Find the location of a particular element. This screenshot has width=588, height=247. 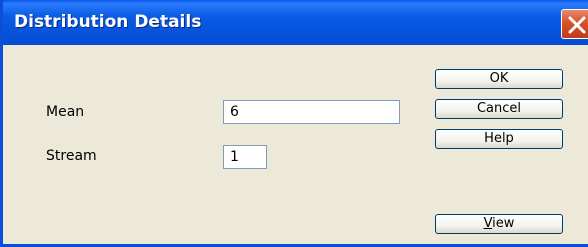

stream-label: Stream is located at coordinates (71, 156).